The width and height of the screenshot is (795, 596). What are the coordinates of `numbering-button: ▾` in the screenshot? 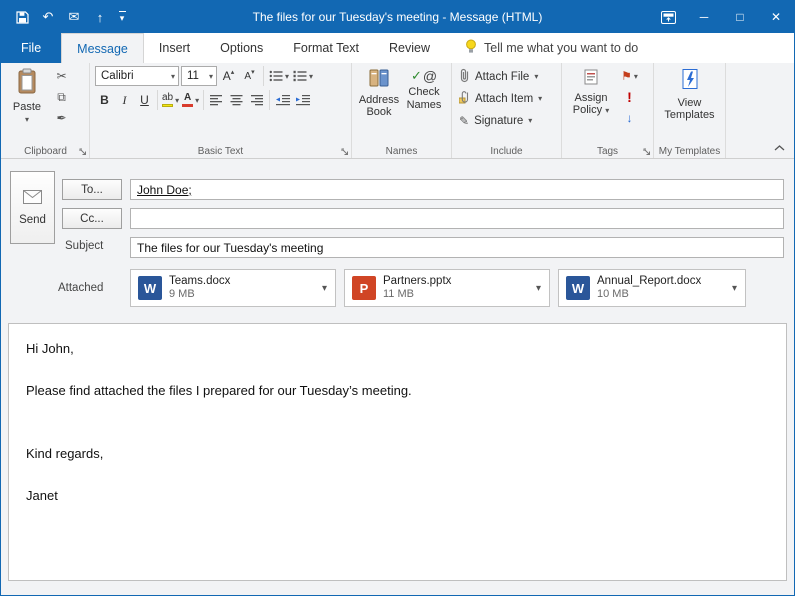 It's located at (303, 76).